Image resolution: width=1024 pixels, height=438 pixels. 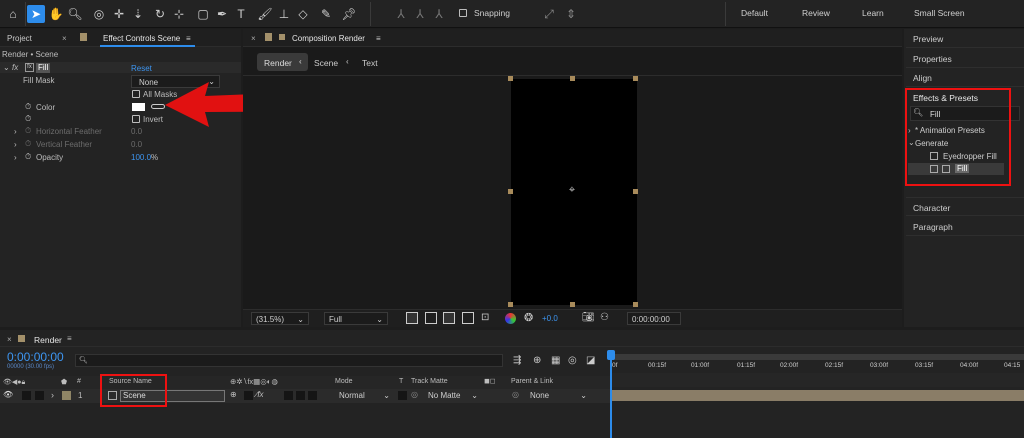 I want to click on fx-icon: fx, so click(x=15, y=69).